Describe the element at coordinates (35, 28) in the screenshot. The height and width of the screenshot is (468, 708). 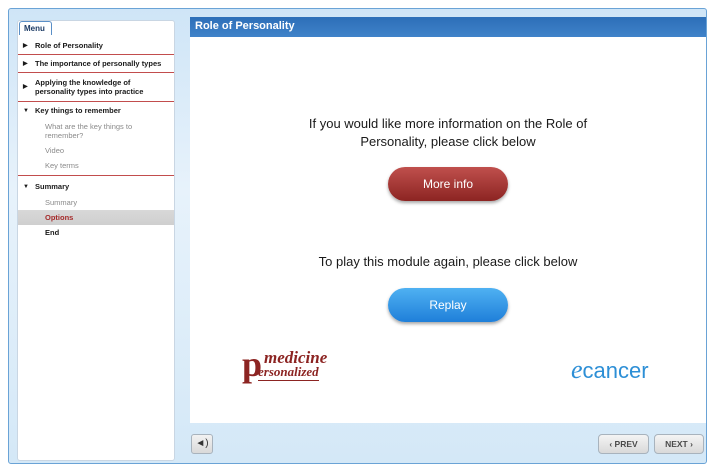
I see `menu-tab: Menu` at that location.